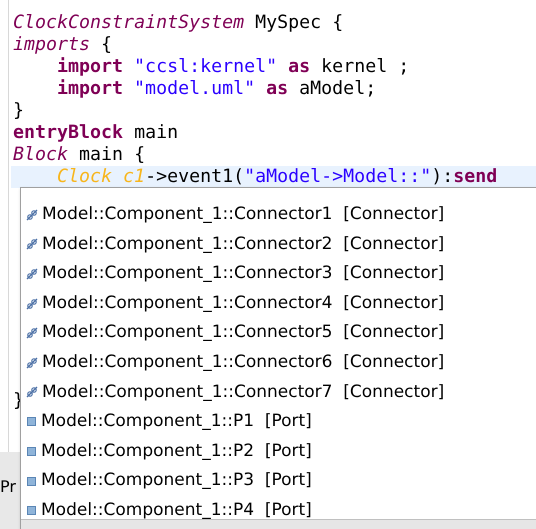 The image size is (536, 529). I want to click on tab-label: Pr, so click(8, 487).